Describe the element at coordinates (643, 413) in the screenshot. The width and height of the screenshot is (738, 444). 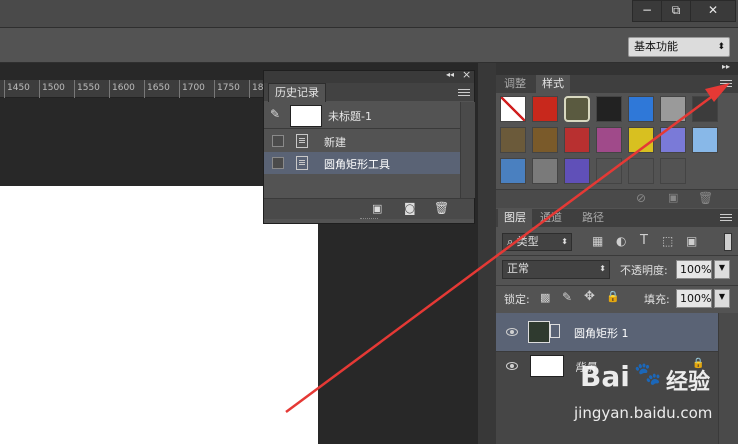
I see `watermark-url: jingyan.baidu.com` at that location.